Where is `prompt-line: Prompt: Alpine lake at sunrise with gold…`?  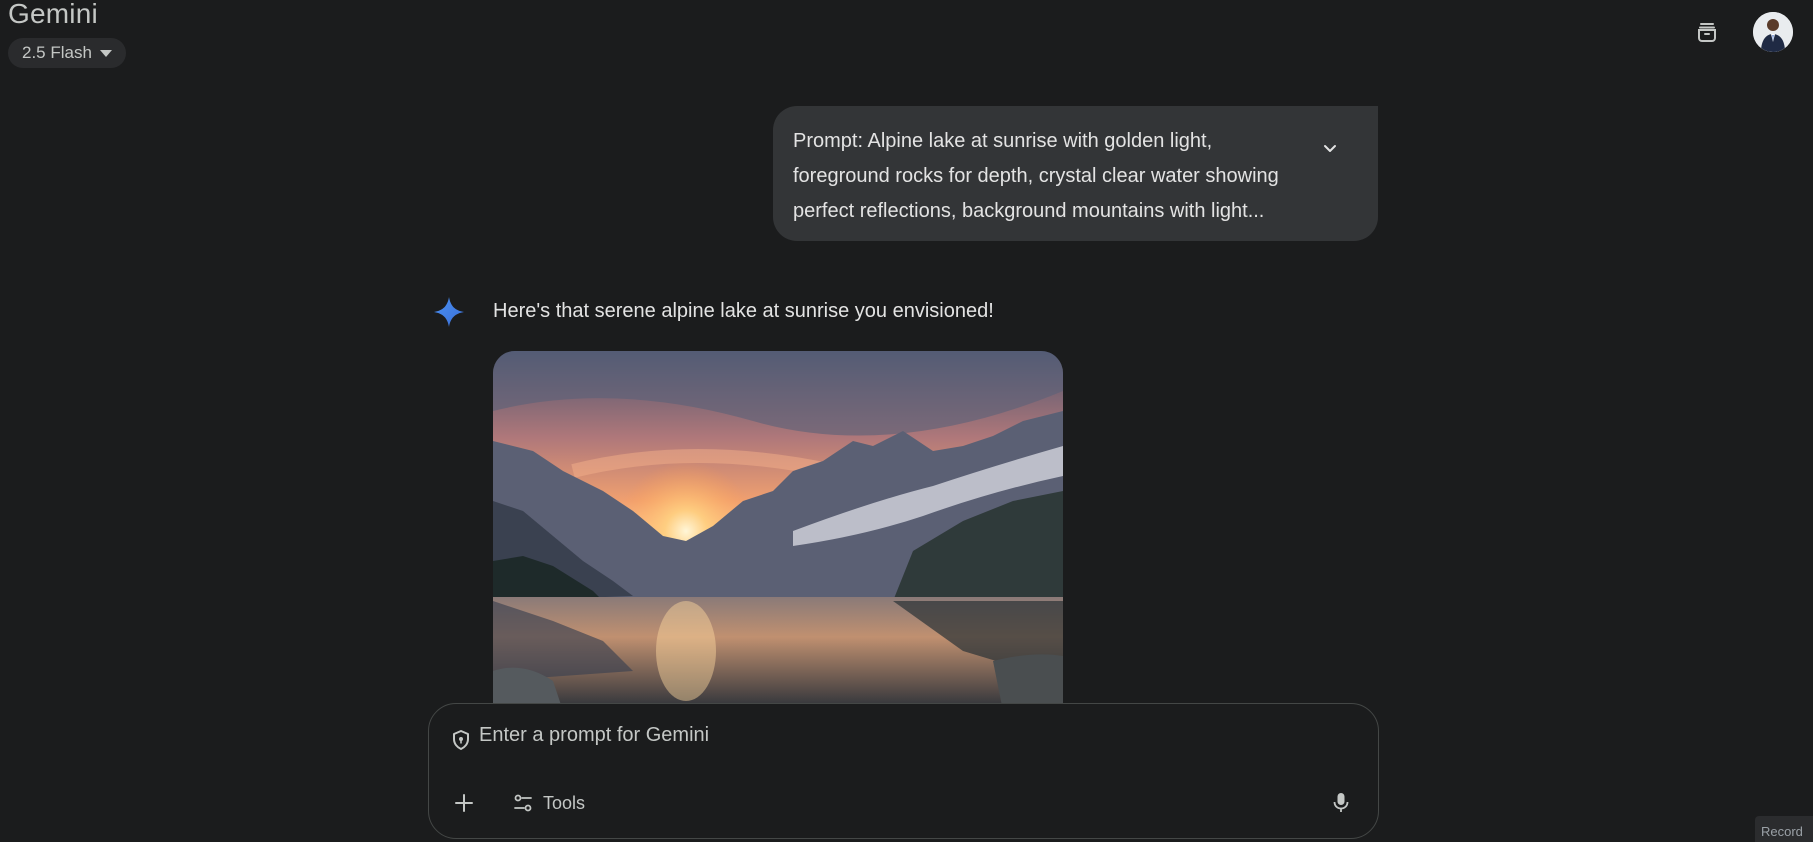 prompt-line: Prompt: Alpine lake at sunrise with gold… is located at coordinates (1003, 141).